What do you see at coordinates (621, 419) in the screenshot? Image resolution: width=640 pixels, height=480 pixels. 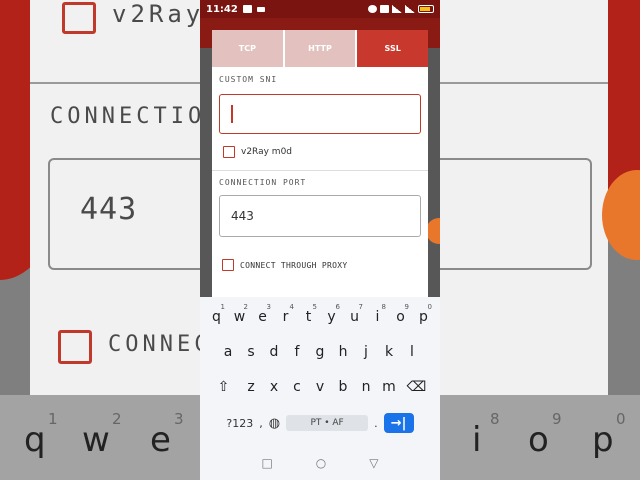 I see `background-number-hint-0: 0` at bounding box center [621, 419].